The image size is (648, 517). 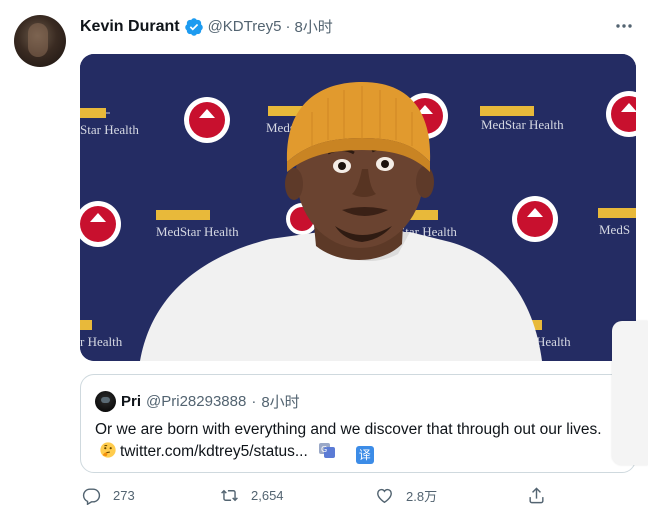 I want to click on share-action, so click(x=536, y=495).